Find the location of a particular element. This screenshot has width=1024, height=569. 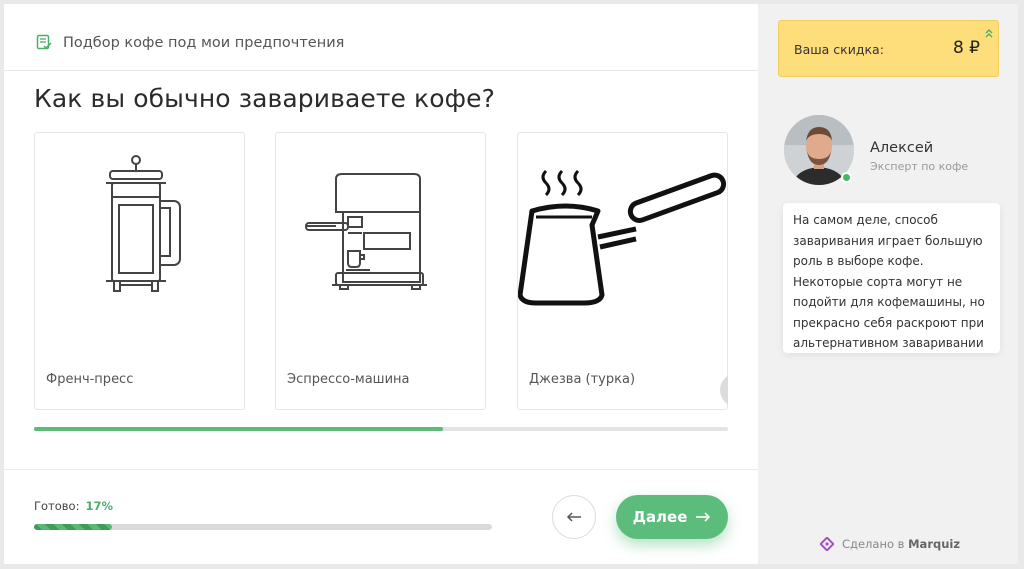

quiz-header: Подбор кофе под мои предпочтения is located at coordinates (381, 37).